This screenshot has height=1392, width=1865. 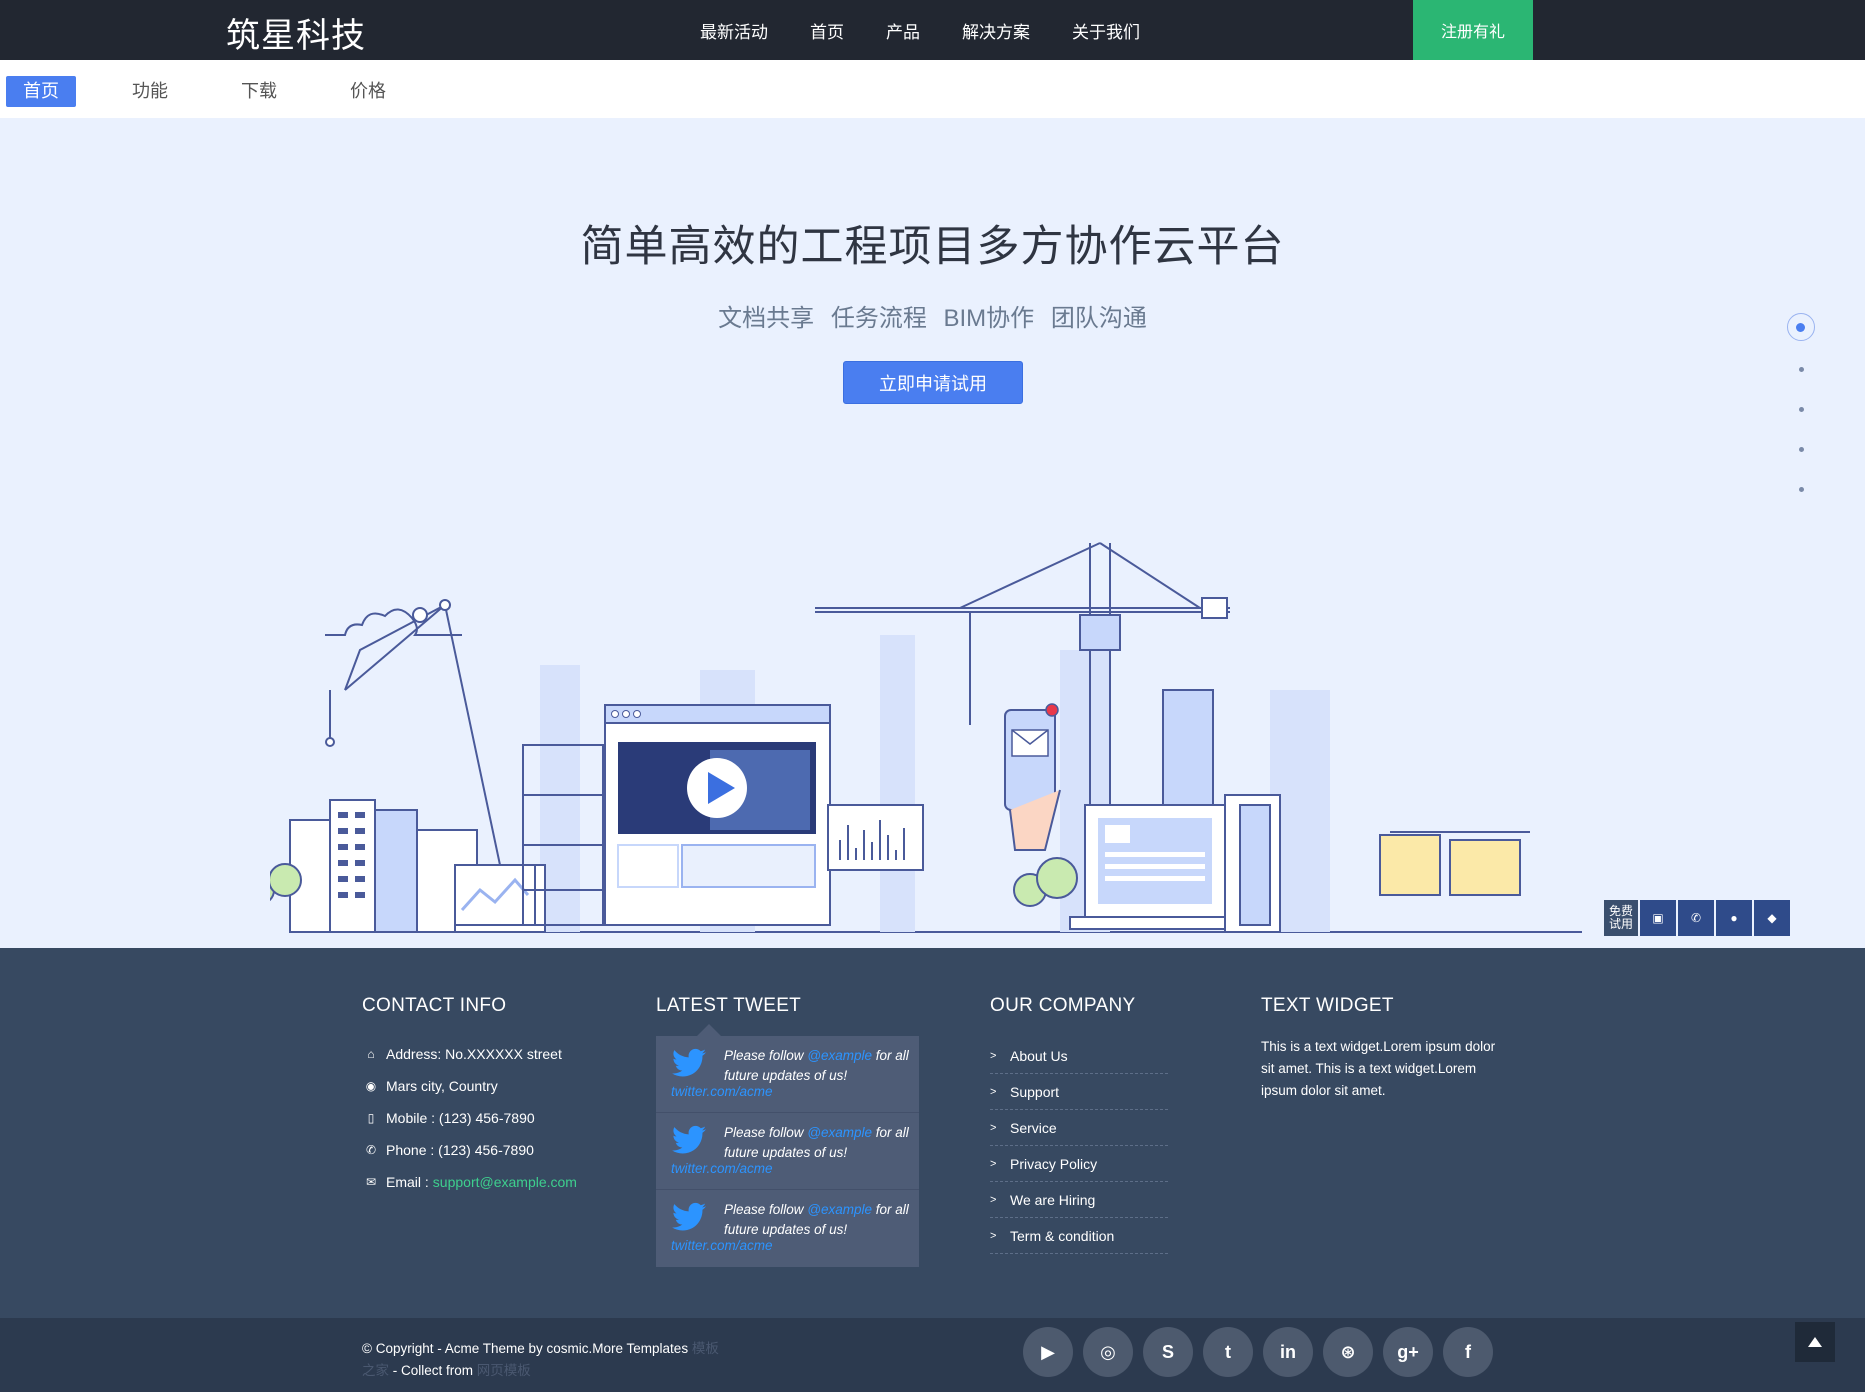 I want to click on nav-products: 产品, so click(x=903, y=30).